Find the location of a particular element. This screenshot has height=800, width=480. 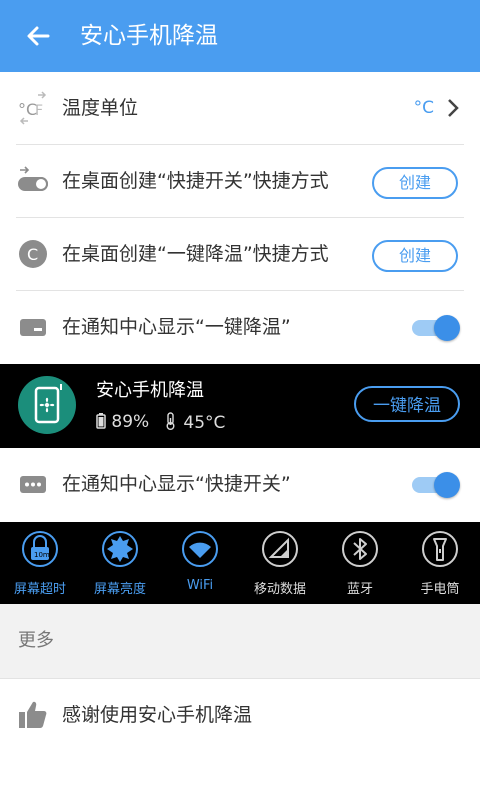

notification-preview: 安心手机降温 89% 45°C 一键降温 is located at coordinates (240, 406).